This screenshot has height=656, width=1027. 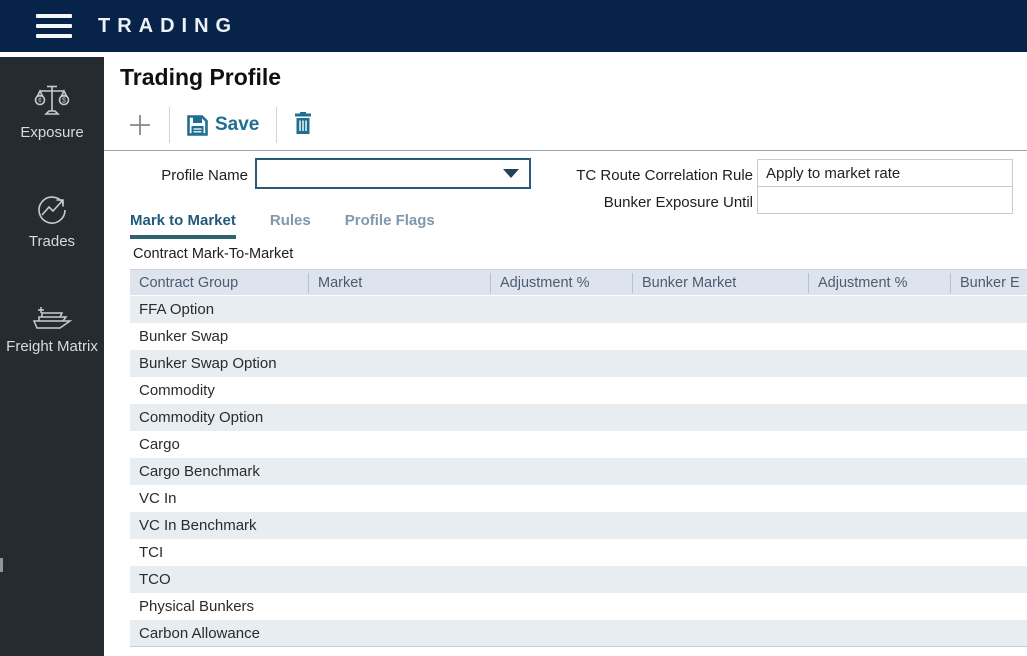 I want to click on contract-group-cell: TCI, so click(x=151, y=552).